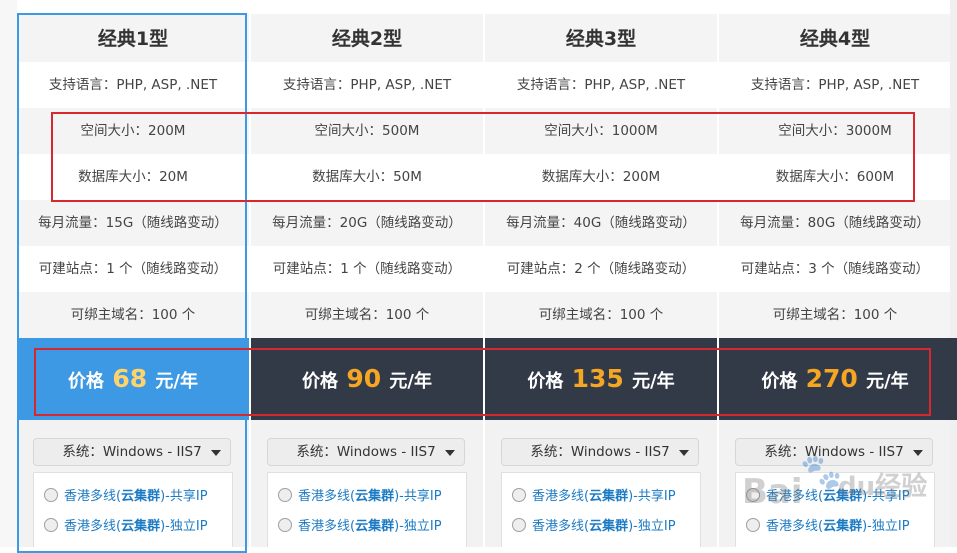 The width and height of the screenshot is (957, 553). What do you see at coordinates (133, 177) in the screenshot?
I see `plan-database: 数据库大小：20M` at bounding box center [133, 177].